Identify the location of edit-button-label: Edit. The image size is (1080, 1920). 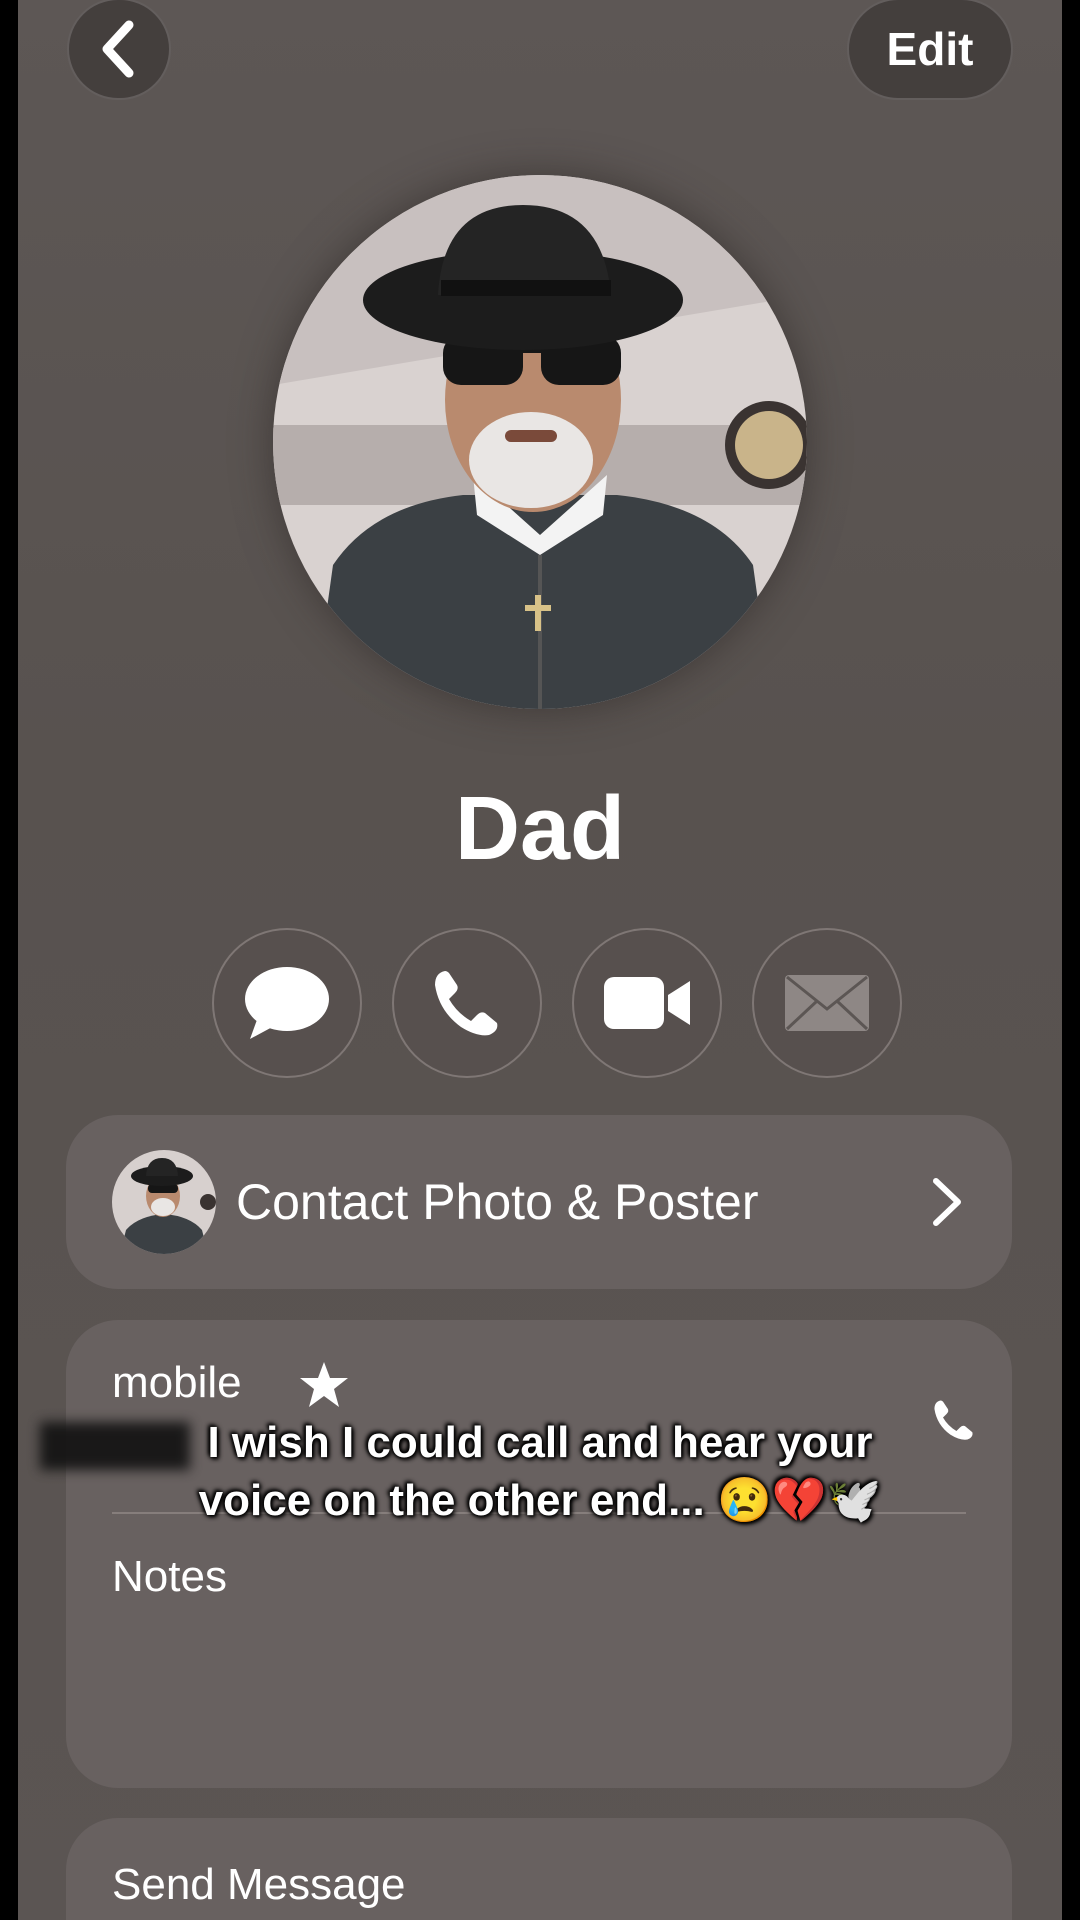
(930, 49).